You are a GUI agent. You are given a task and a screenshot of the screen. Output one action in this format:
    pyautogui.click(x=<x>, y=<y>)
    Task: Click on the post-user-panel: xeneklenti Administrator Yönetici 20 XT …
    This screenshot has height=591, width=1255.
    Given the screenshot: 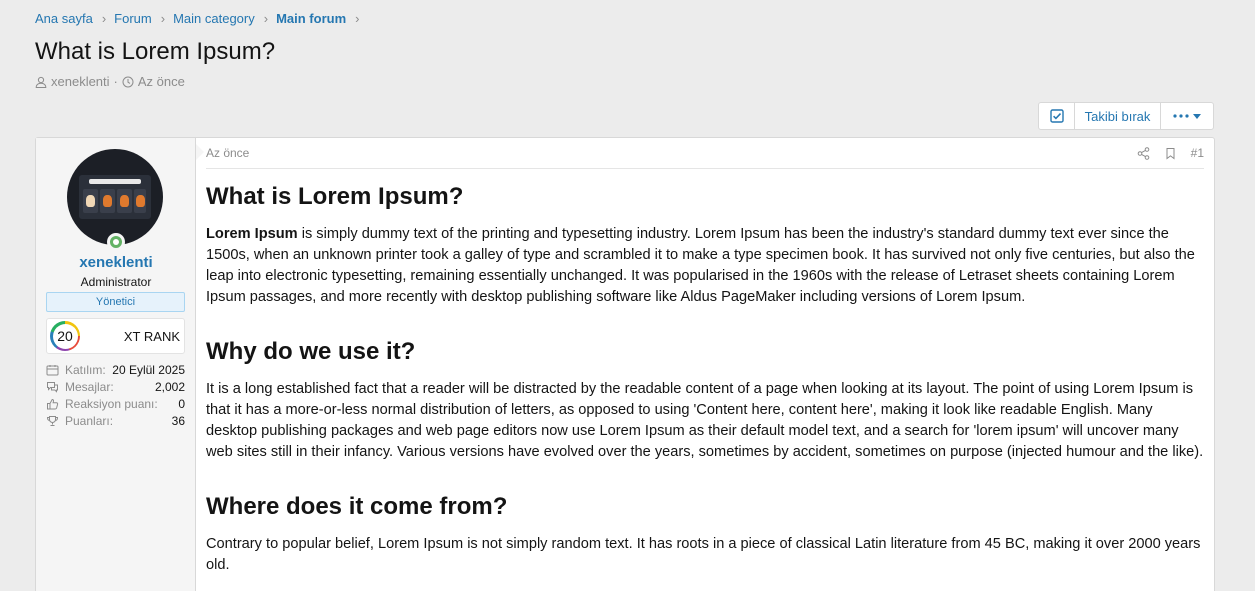 What is the action you would take?
    pyautogui.click(x=120, y=364)
    